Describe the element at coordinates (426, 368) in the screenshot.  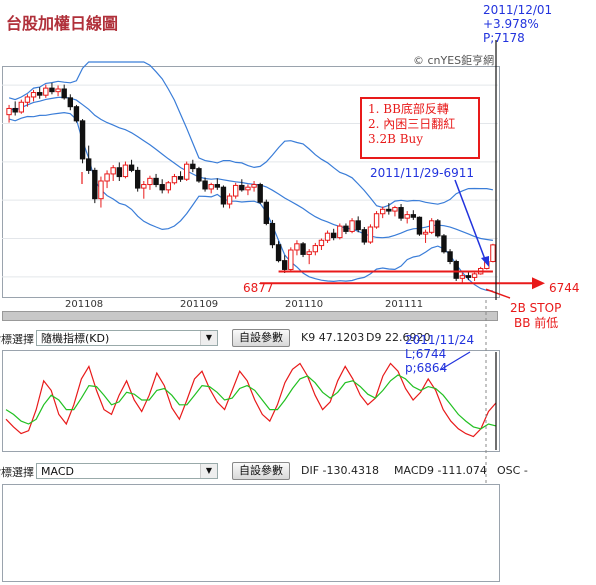
I see `lower-price: p;6864` at that location.